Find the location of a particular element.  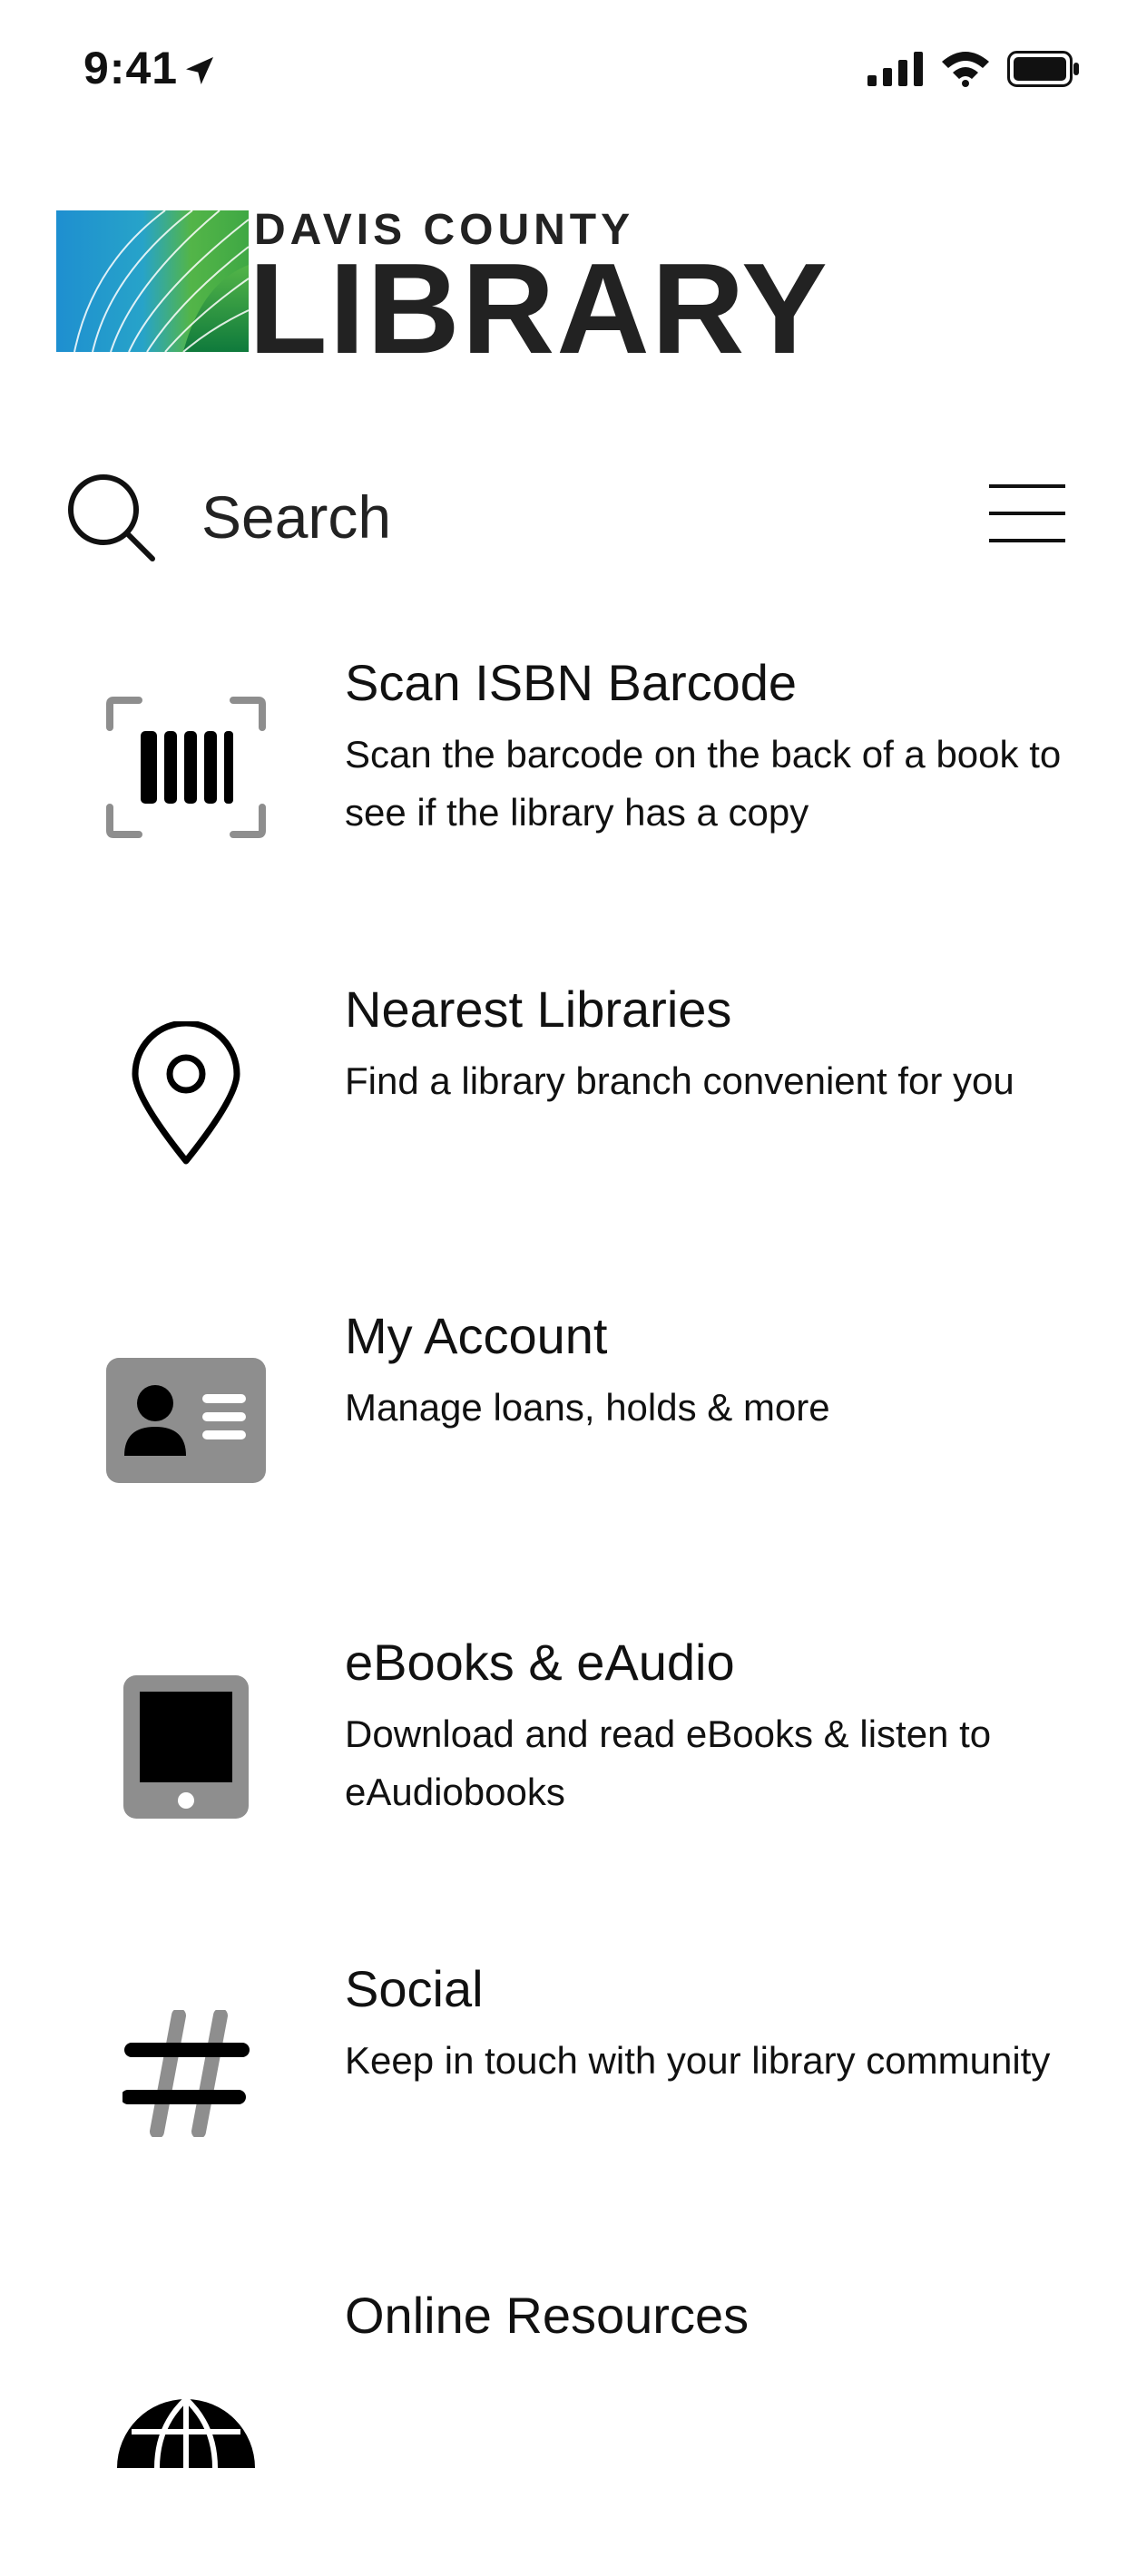

menu-item-title: Social is located at coordinates (414, 1988).